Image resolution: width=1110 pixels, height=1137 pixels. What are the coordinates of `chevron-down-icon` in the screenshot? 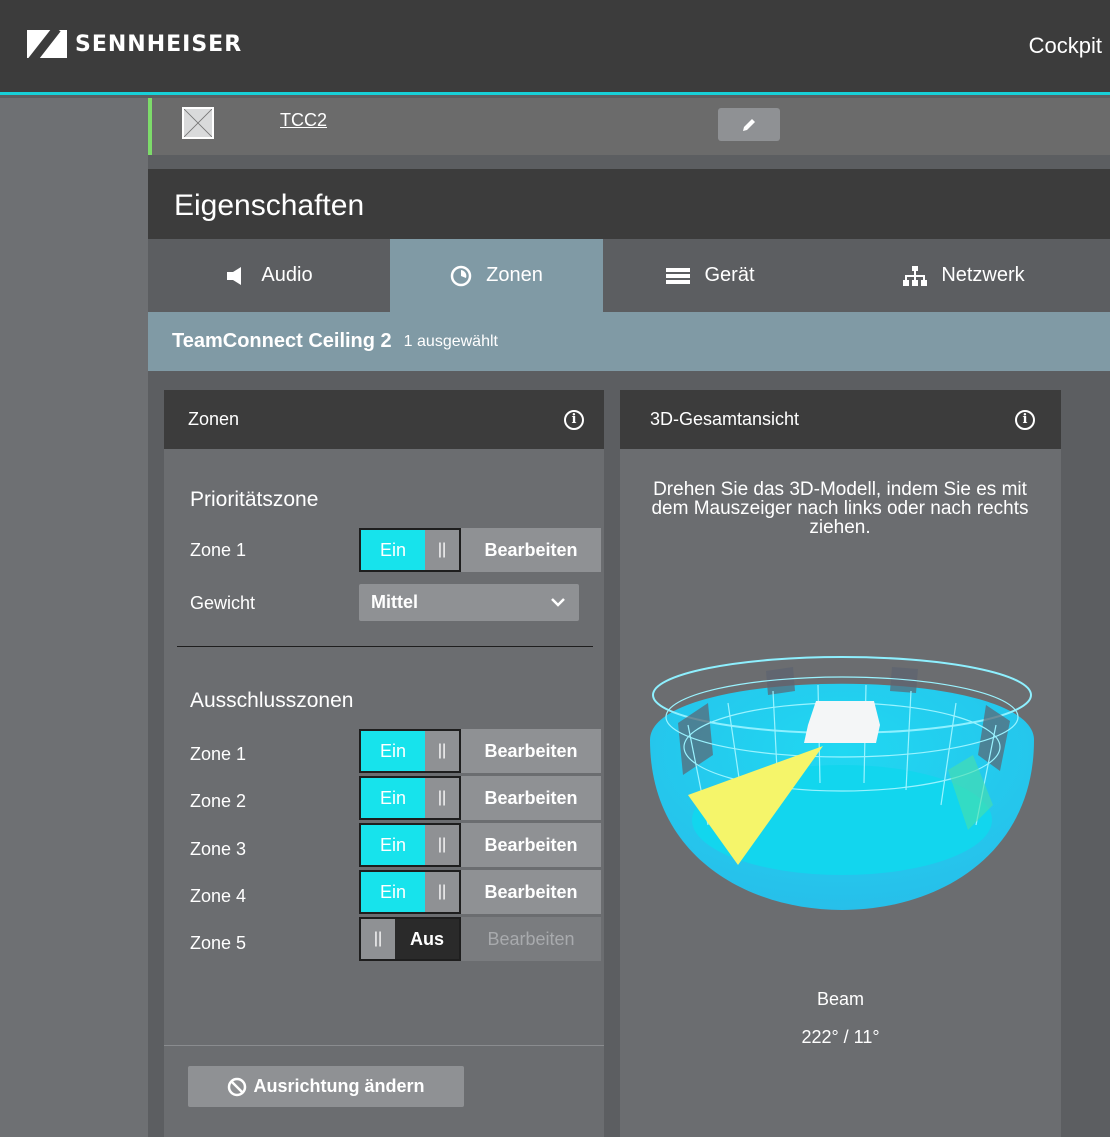 It's located at (558, 602).